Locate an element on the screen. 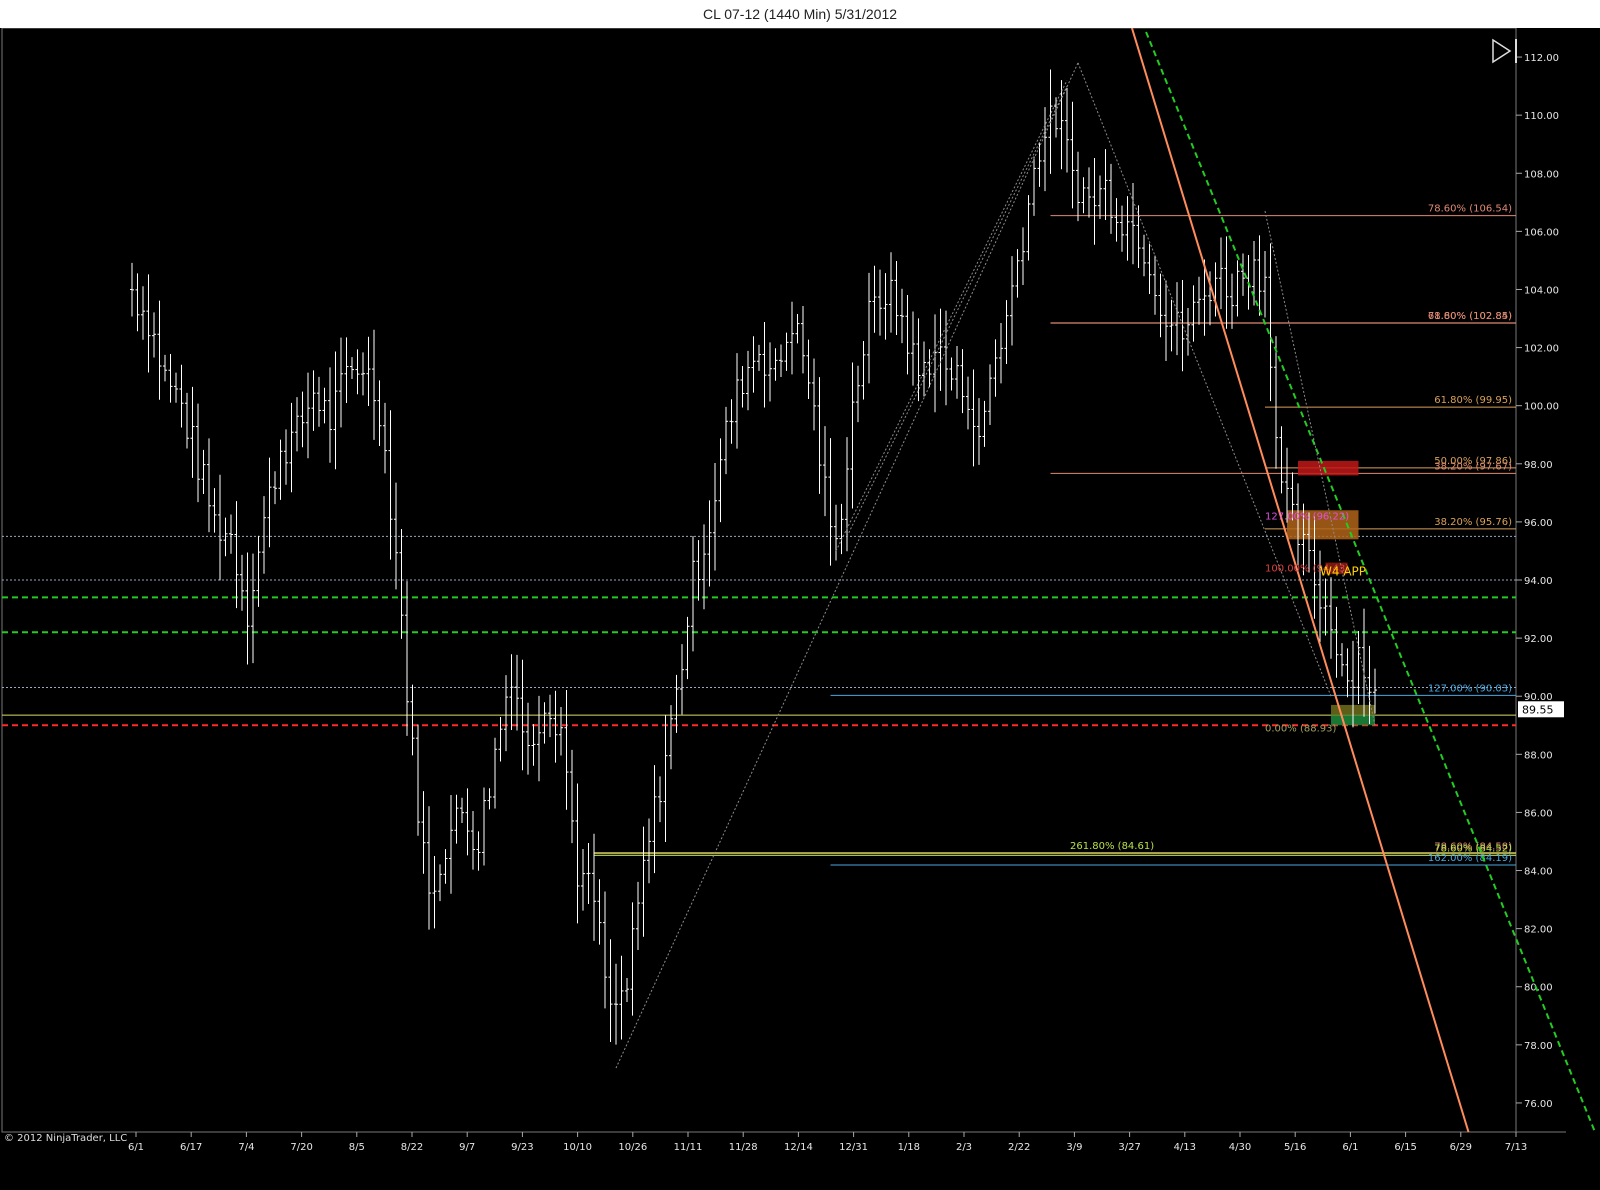 The width and height of the screenshot is (1600, 1190). fib-level-label: 61.80% (99.95) is located at coordinates (1473, 400).